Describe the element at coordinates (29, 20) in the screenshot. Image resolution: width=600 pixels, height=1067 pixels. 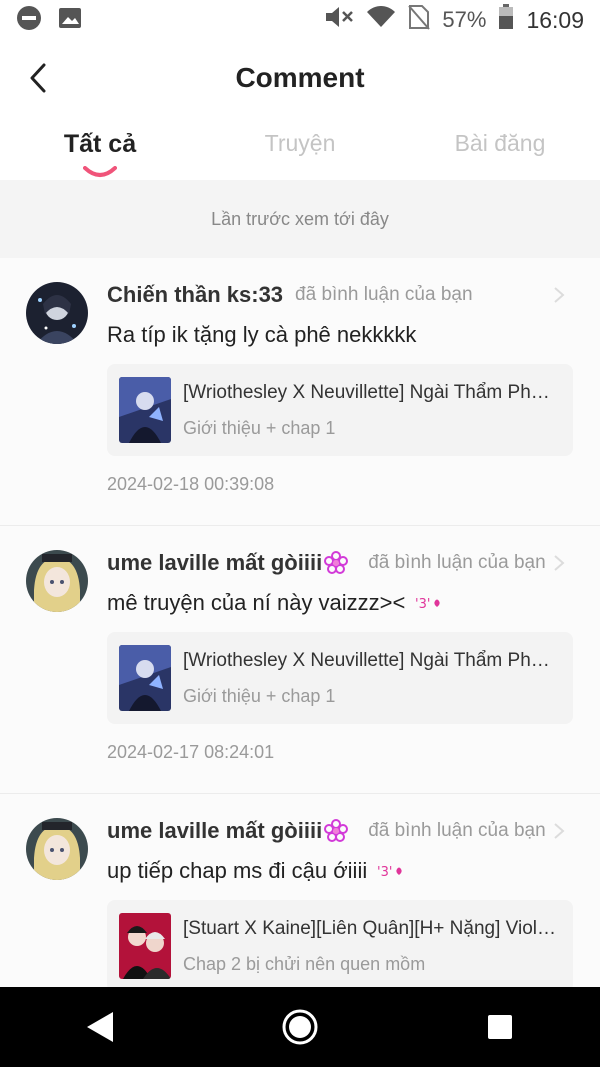
I see `do-not-disturb-icon` at that location.